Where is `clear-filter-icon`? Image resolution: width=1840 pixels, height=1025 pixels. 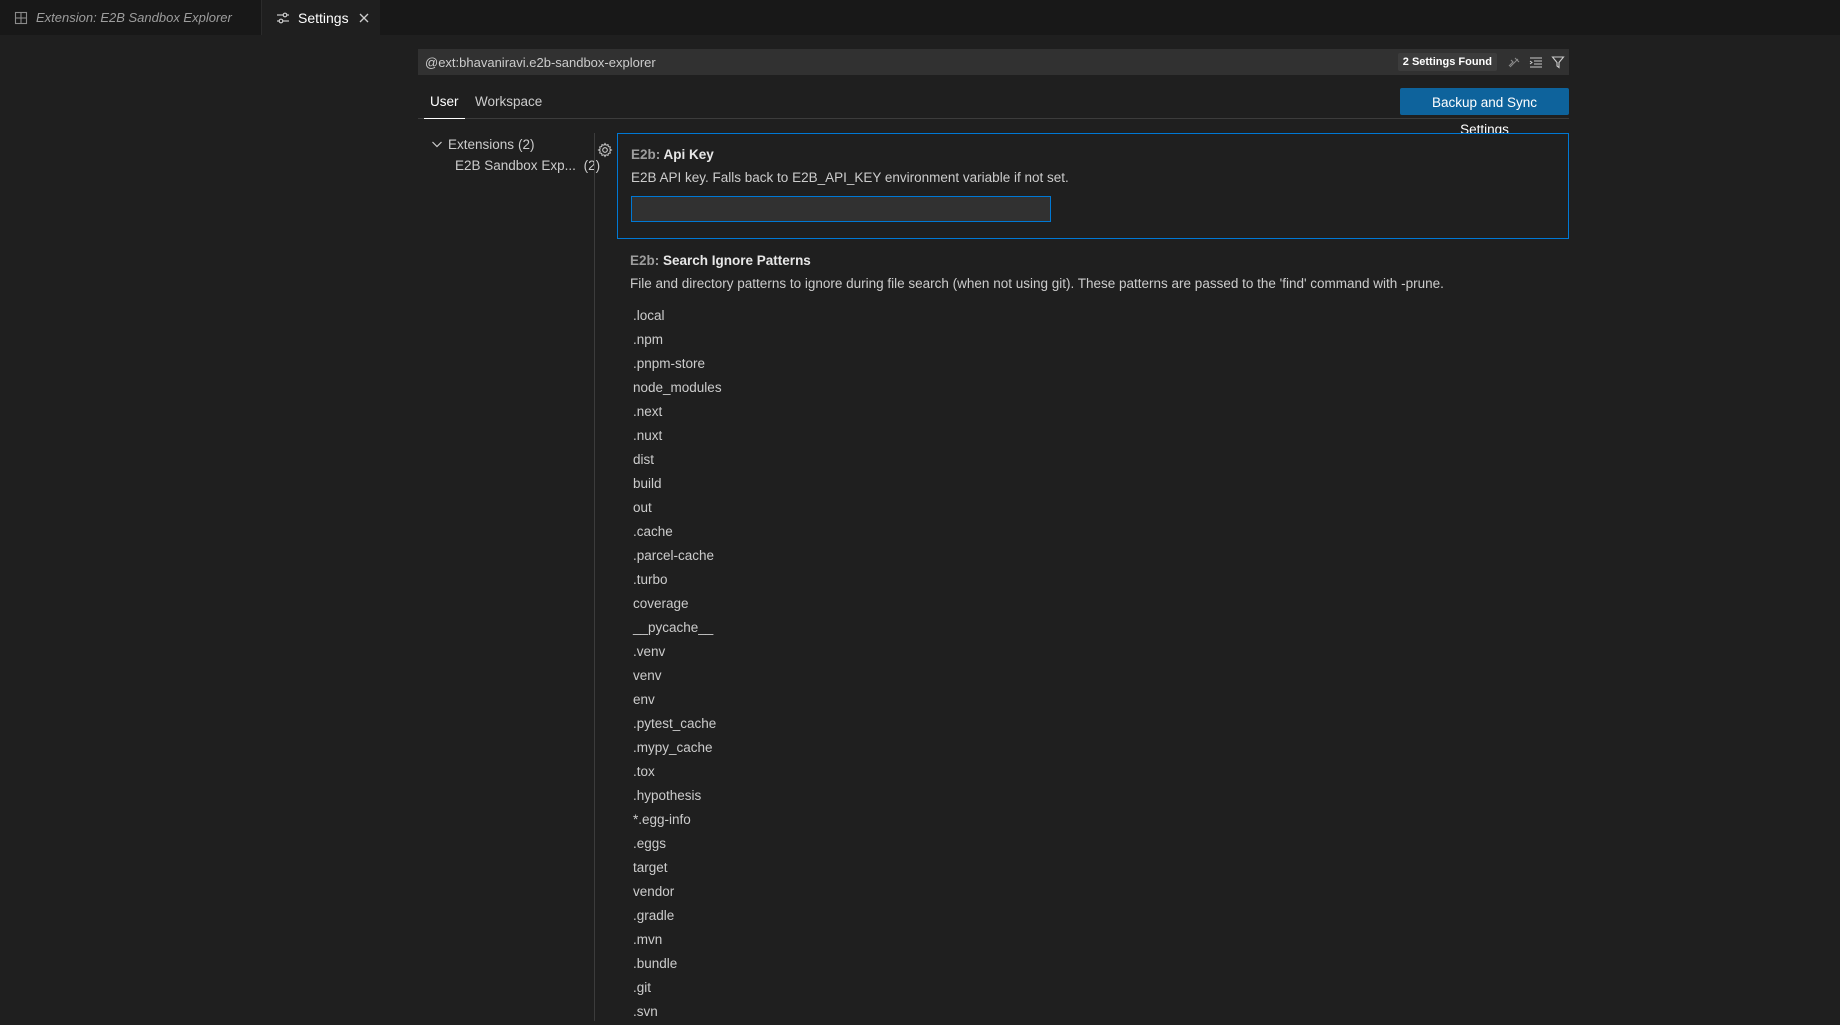
clear-filter-icon is located at coordinates (1514, 62).